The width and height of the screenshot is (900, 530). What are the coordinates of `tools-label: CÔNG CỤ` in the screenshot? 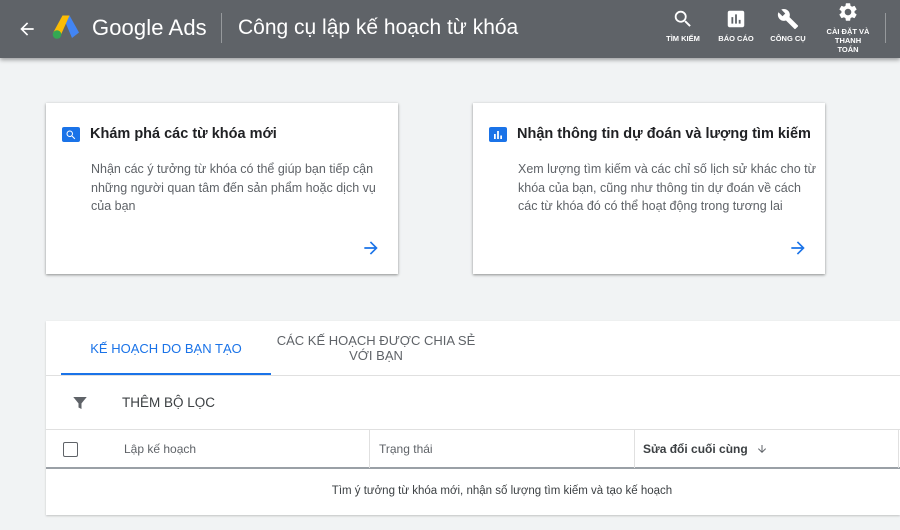 It's located at (788, 38).